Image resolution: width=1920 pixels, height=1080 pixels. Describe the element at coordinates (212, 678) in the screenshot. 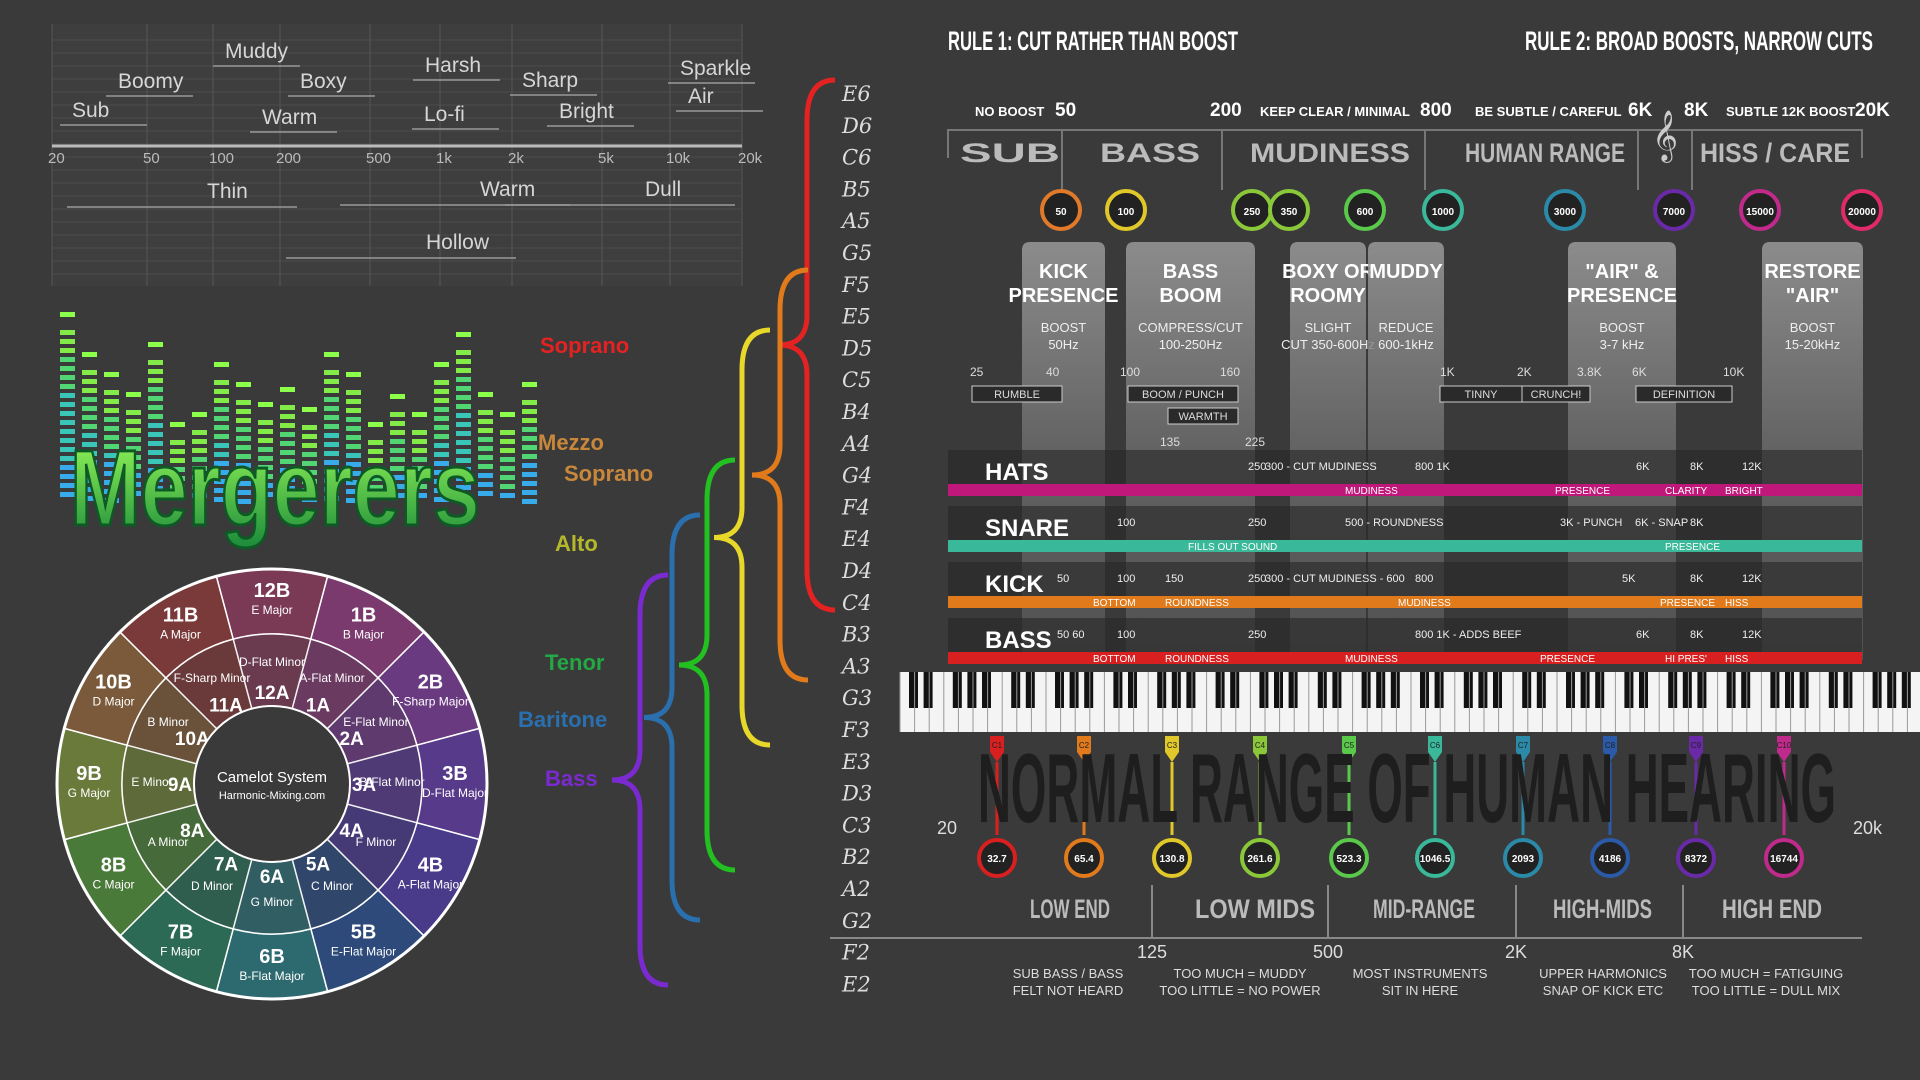

I see `camelot-inner-key: F-Sharp Minor` at that location.